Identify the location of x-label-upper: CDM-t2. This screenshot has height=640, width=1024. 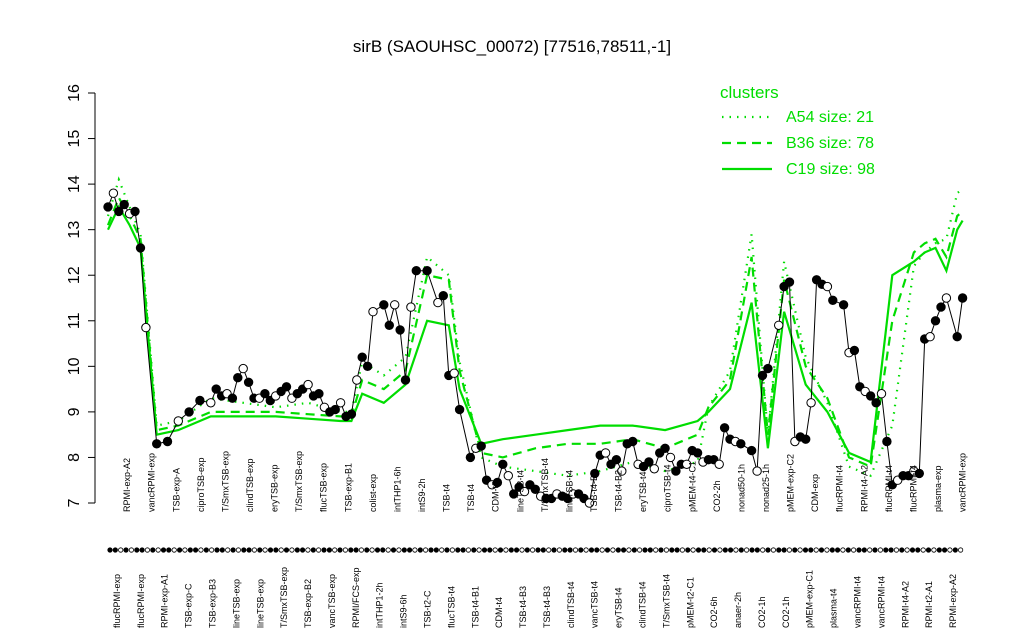
(496, 496).